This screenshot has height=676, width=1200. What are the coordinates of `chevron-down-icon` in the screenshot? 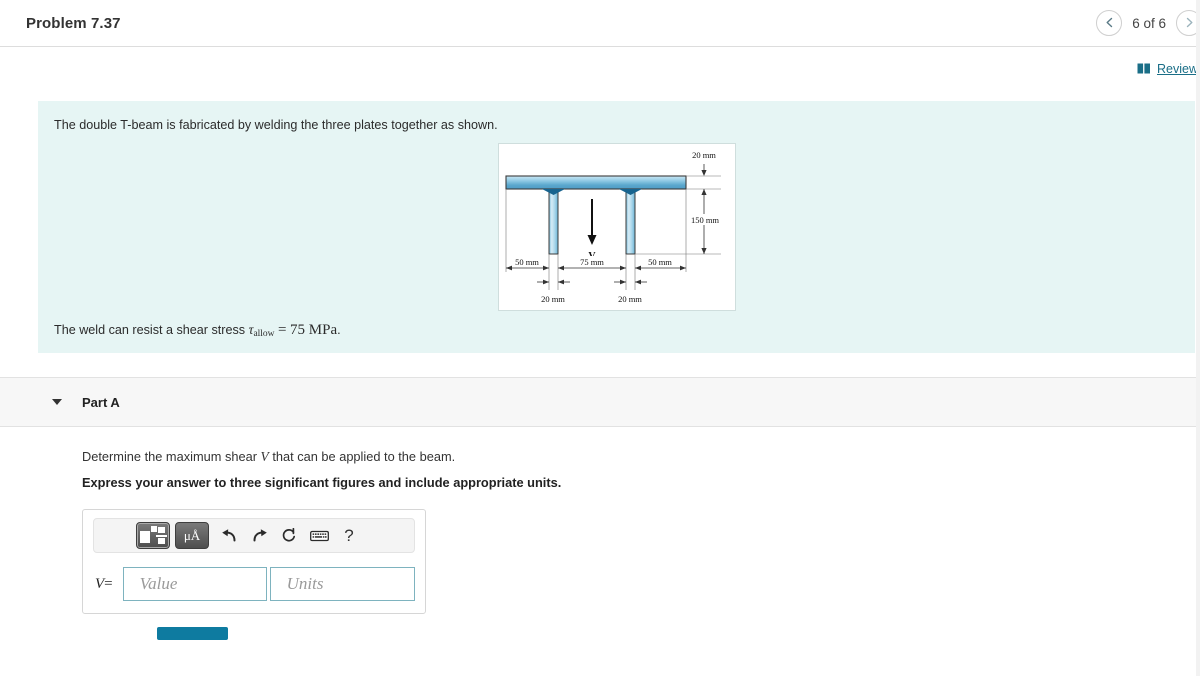 It's located at (57, 402).